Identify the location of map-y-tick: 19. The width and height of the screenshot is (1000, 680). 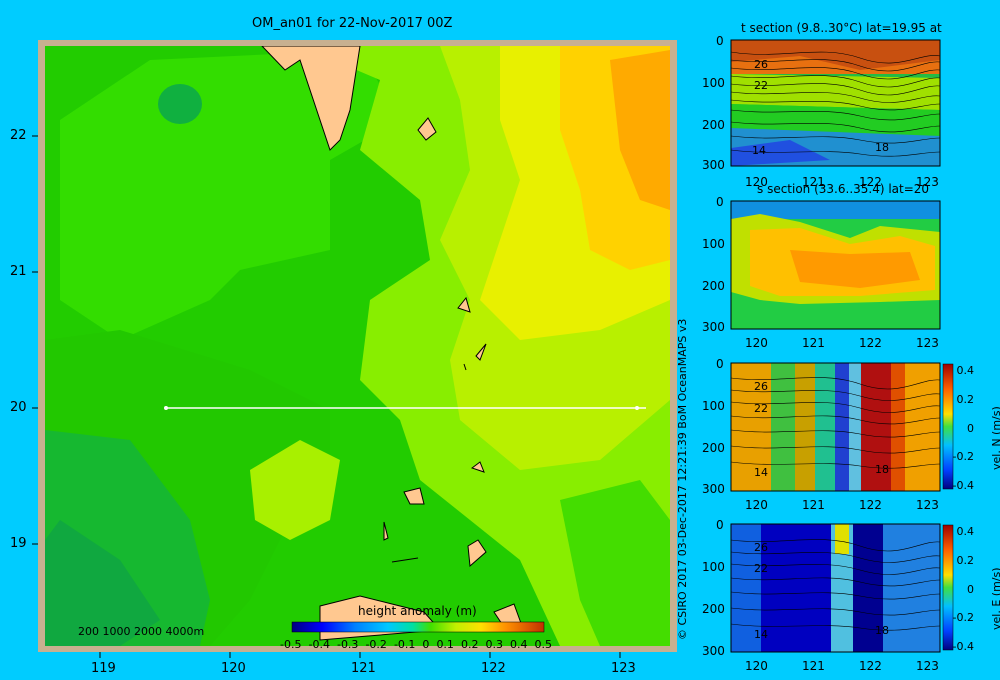
(18, 543).